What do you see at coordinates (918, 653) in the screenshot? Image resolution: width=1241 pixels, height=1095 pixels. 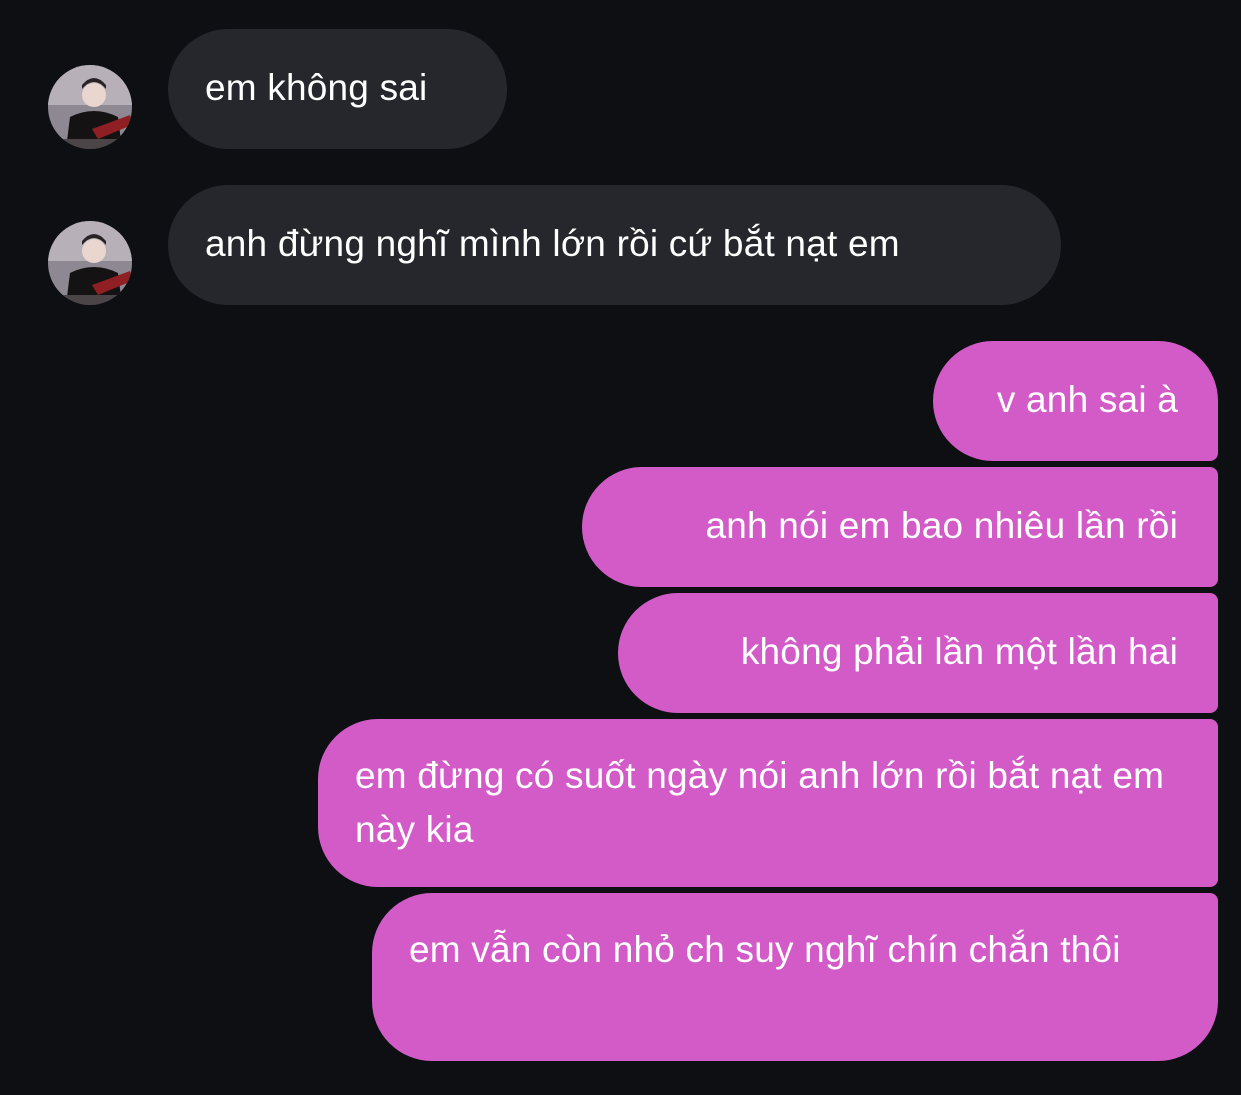 I see `outgoing-message: không phải lần một lần hai` at bounding box center [918, 653].